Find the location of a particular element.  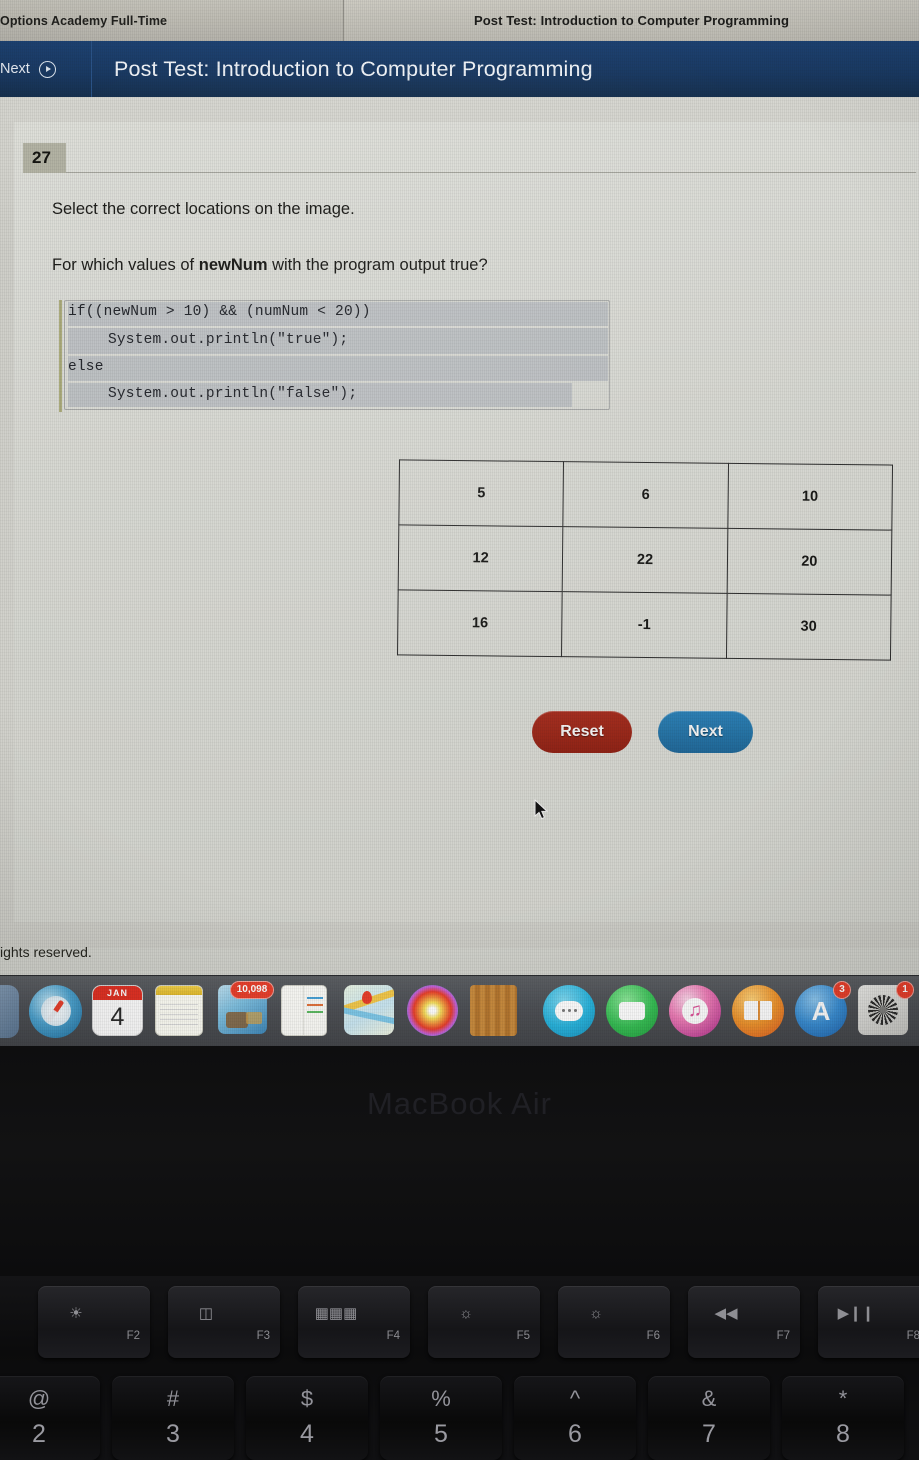

answer-cell-2-2: 30 is located at coordinates (809, 627).